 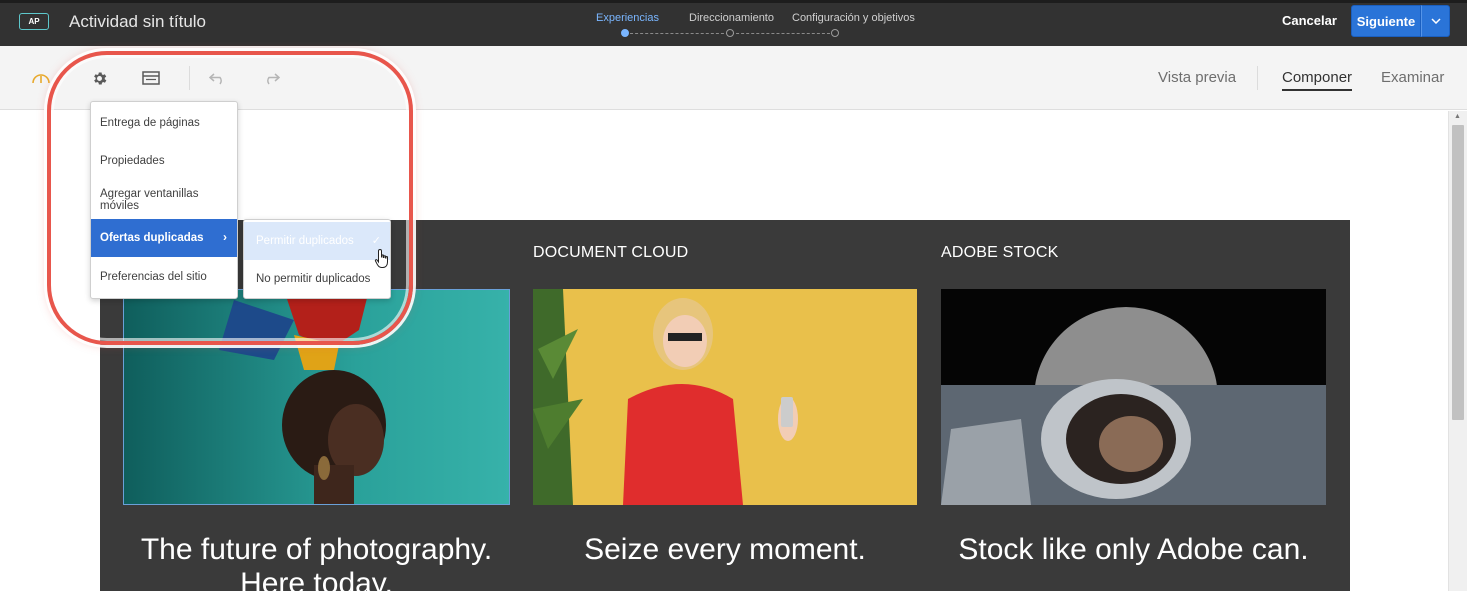 I want to click on scroll-up-arrow-icon: ▲, so click(x=1457, y=116).